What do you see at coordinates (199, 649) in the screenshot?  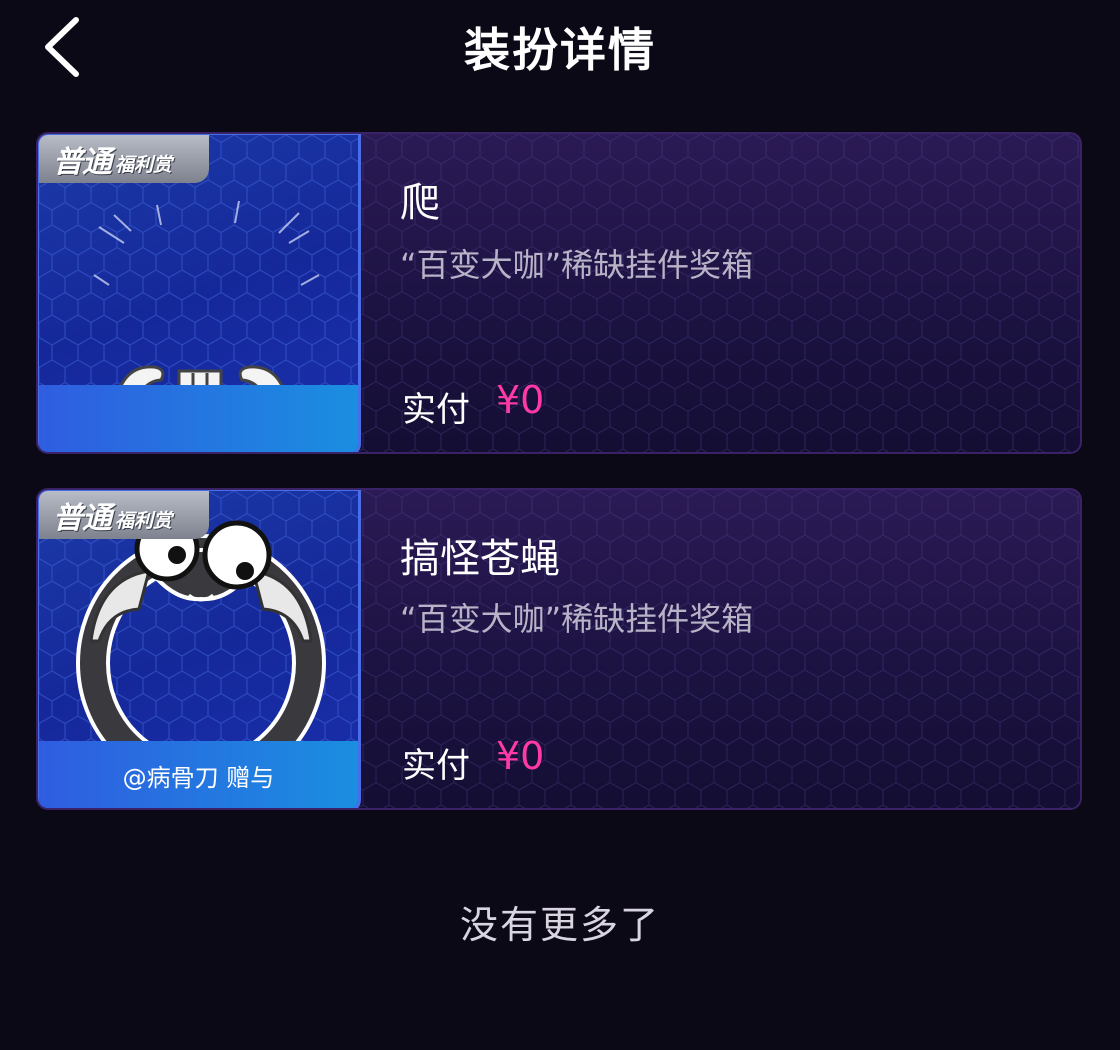 I see `item-thumbnail: 普通 福利赏 @病骨刀 赠与` at bounding box center [199, 649].